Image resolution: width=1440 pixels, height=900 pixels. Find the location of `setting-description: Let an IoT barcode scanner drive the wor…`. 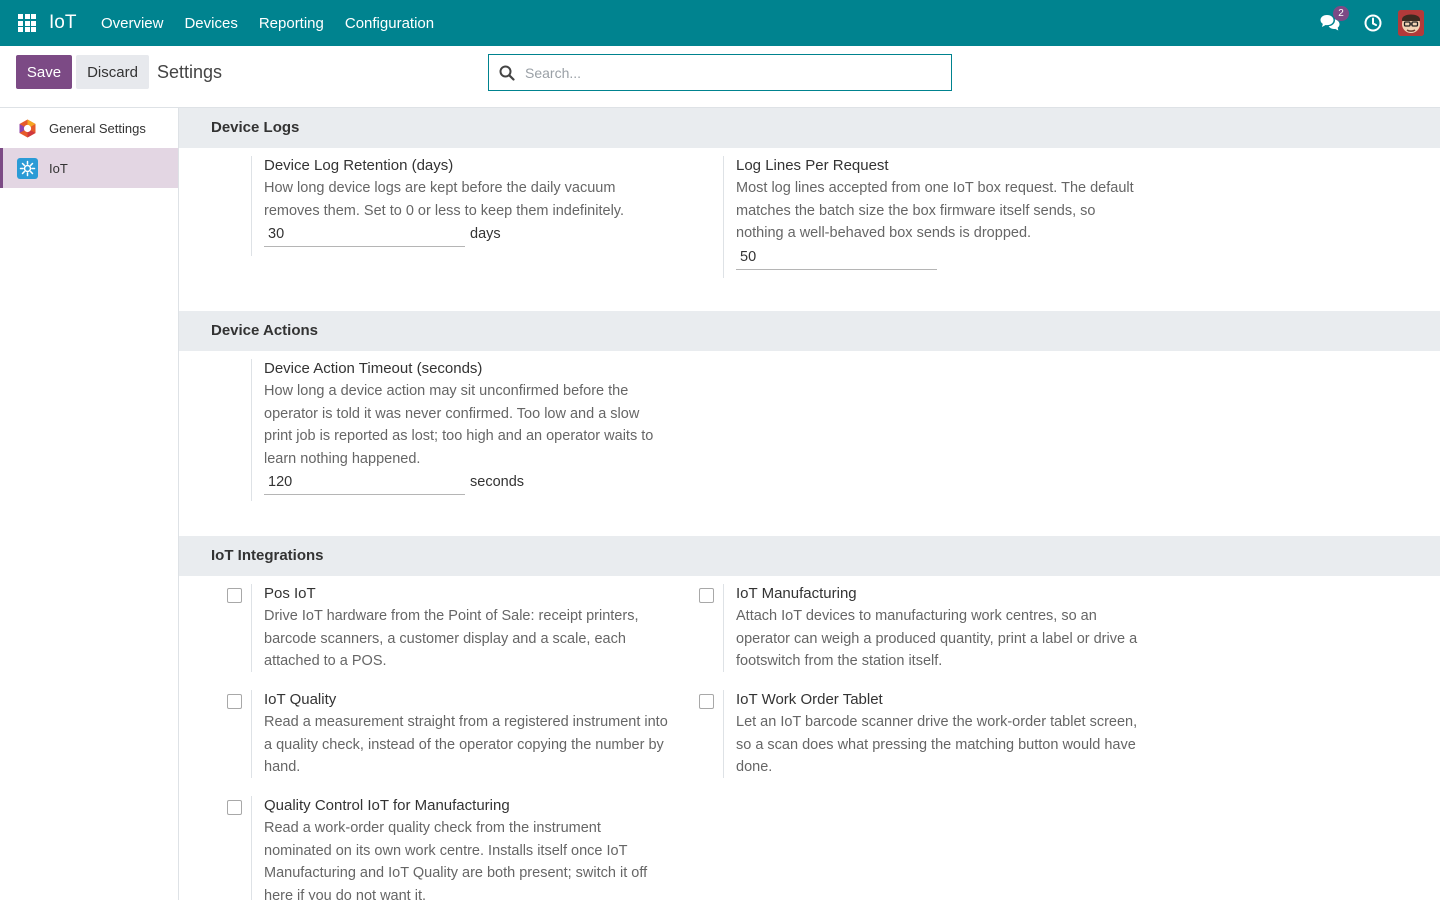

setting-description: Let an IoT barcode scanner drive the wor… is located at coordinates (937, 745).